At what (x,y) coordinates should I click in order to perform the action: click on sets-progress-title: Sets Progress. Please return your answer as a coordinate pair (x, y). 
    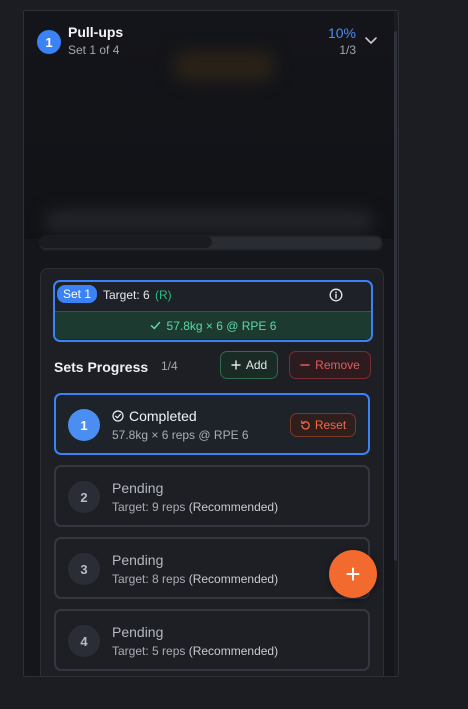
    Looking at the image, I should click on (101, 367).